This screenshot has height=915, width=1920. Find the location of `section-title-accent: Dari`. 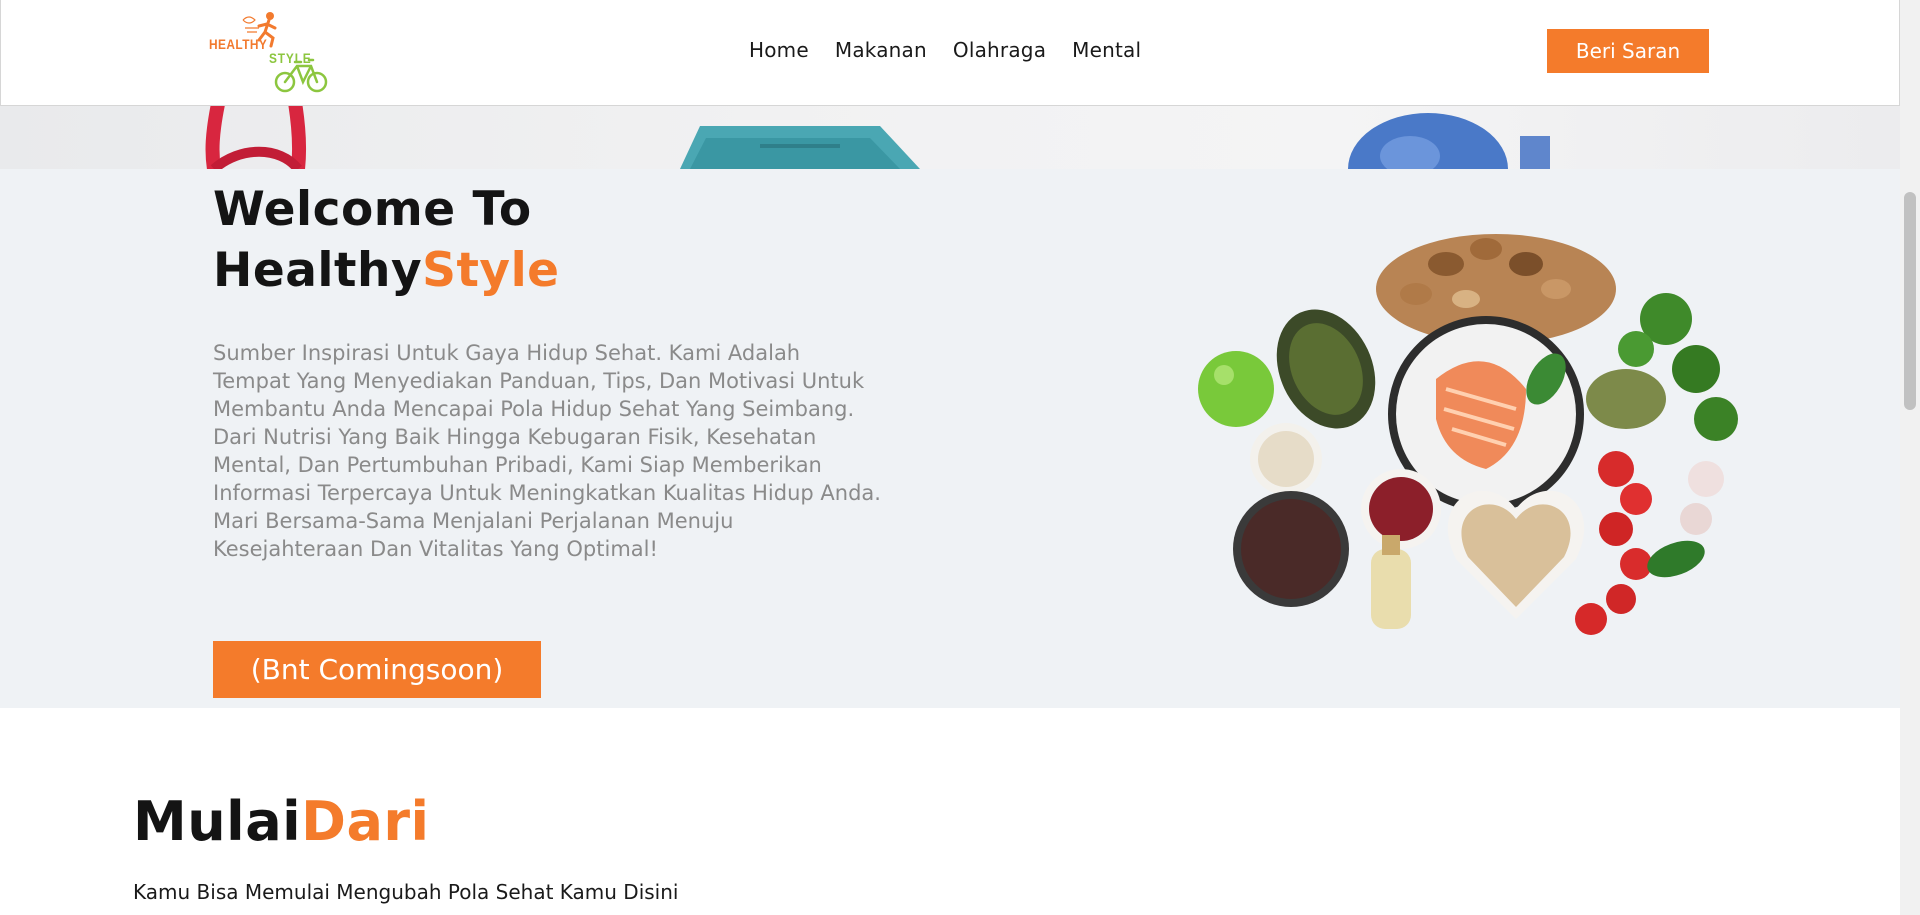

section-title-accent: Dari is located at coordinates (365, 821).